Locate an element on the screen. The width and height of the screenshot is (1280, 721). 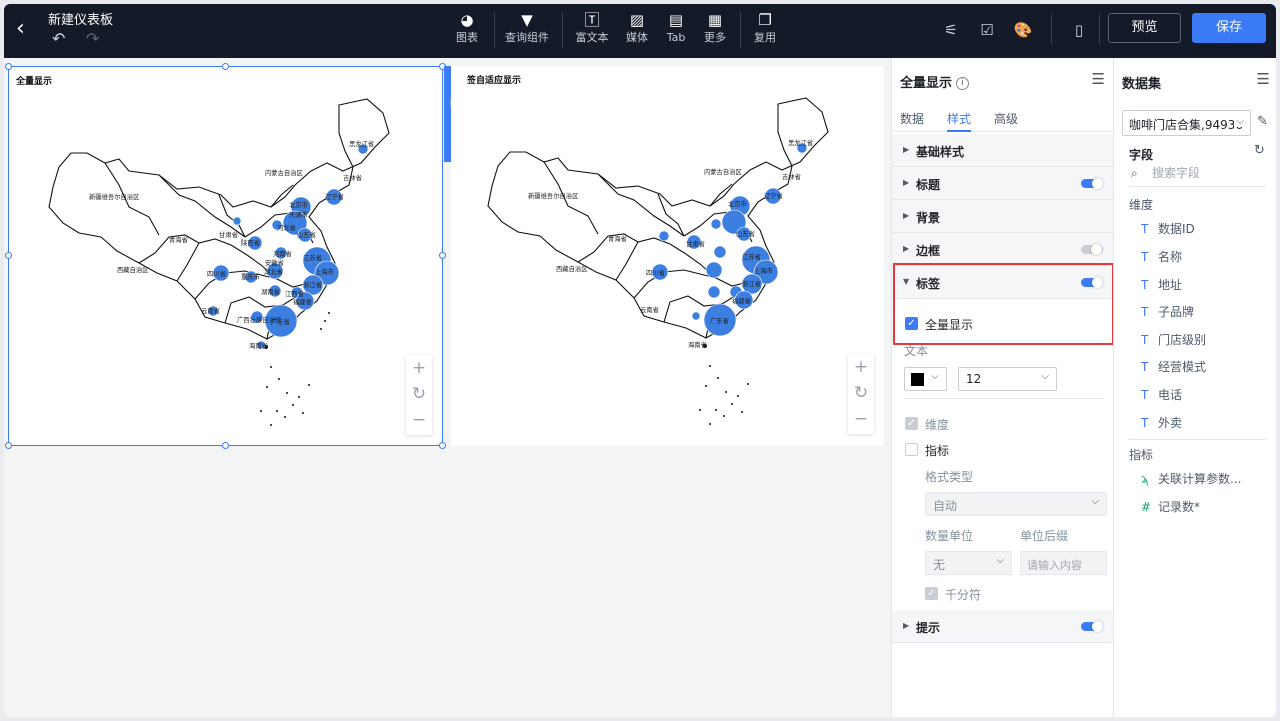
field-item: T 经营模式 is located at coordinates (1173, 366).